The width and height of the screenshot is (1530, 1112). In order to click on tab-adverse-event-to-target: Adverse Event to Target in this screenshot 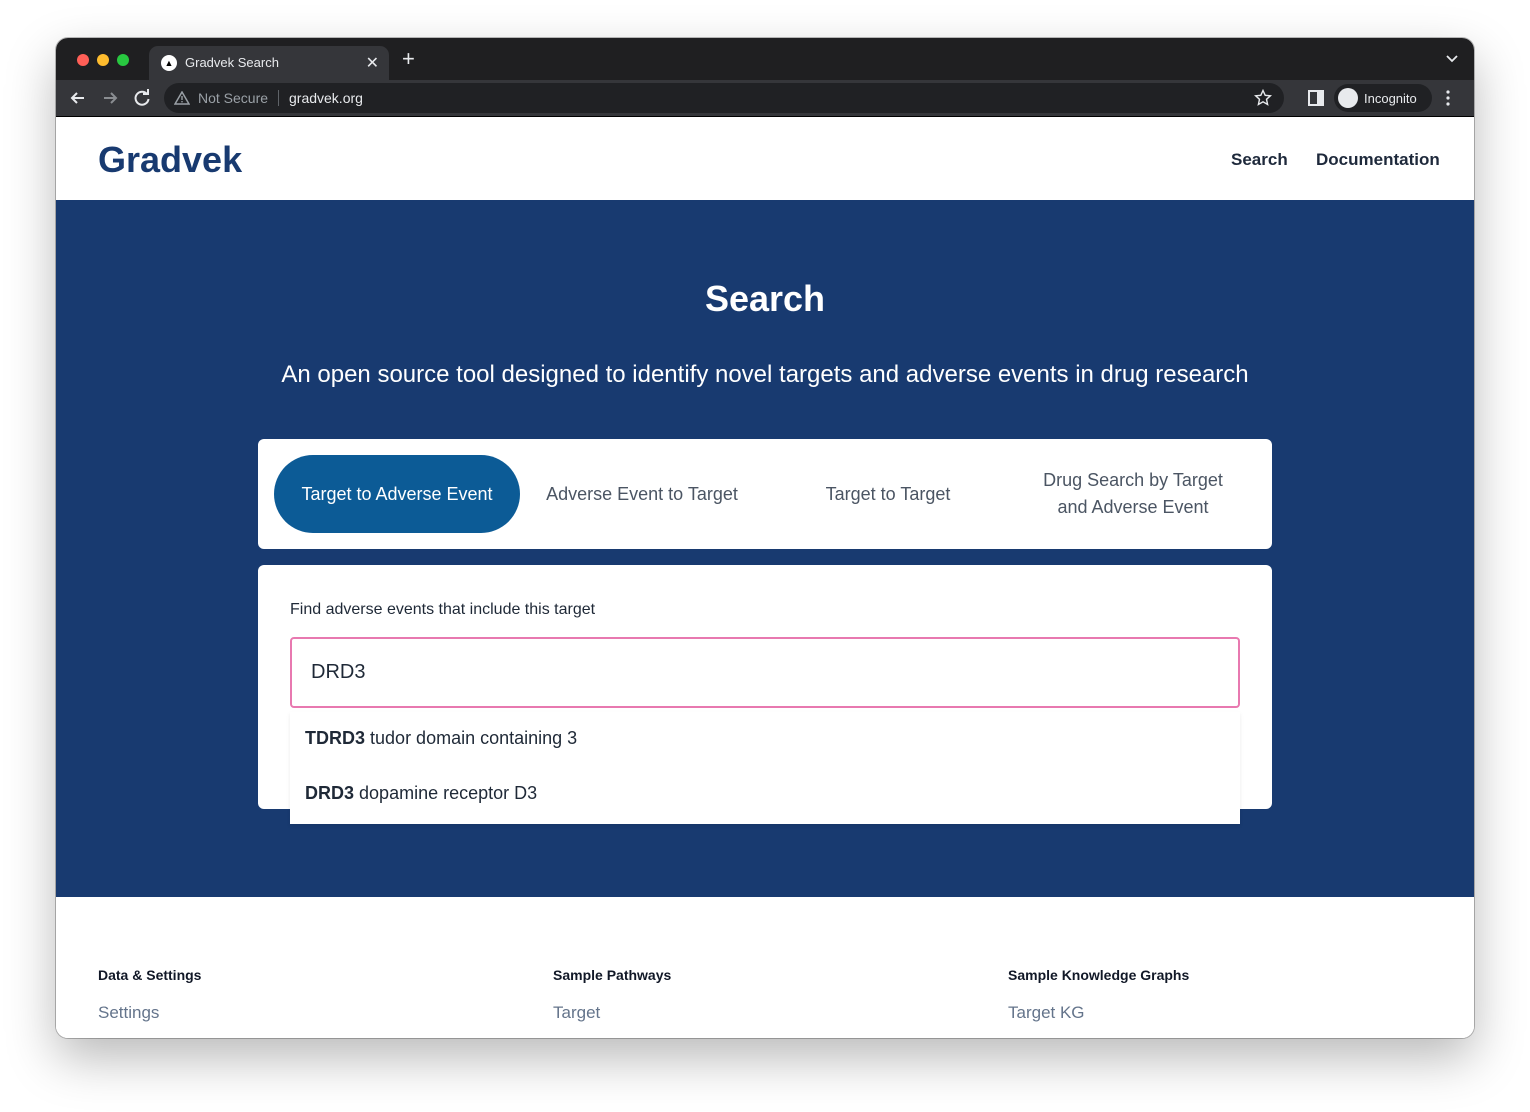, I will do `click(642, 494)`.